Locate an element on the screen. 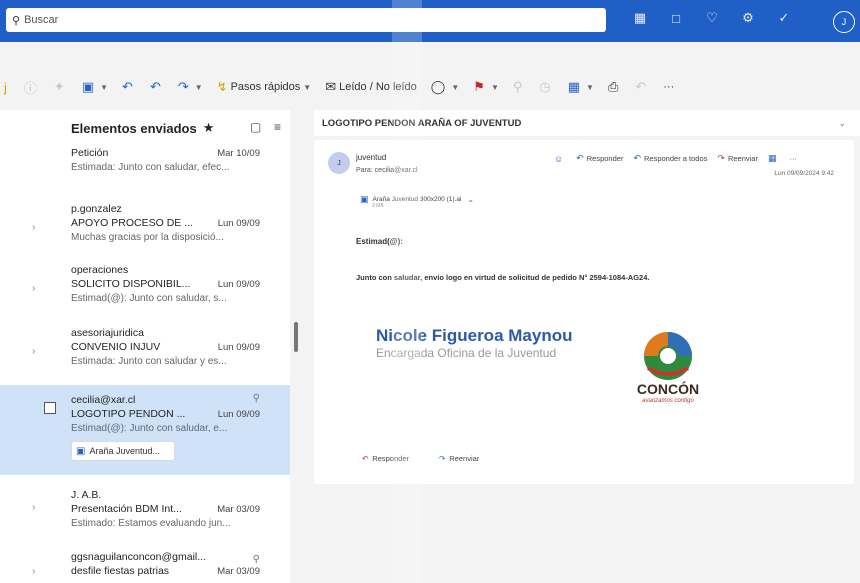 This screenshot has width=860, height=583. footer-reply-button: ↶ Responder is located at coordinates (385, 458).